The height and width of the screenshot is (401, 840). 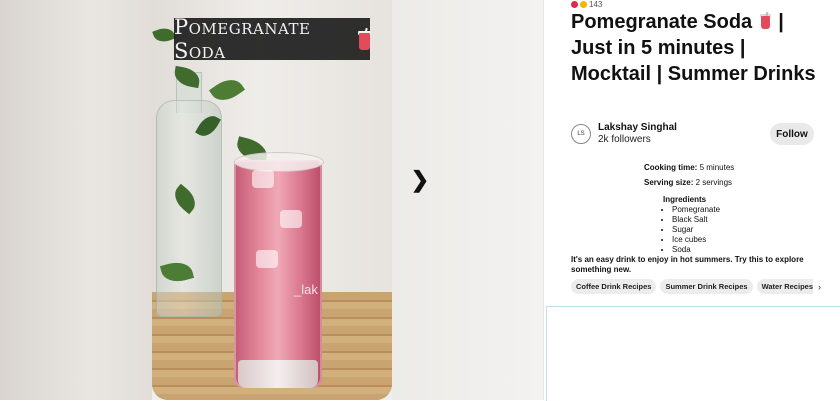 What do you see at coordinates (574, 4) in the screenshot?
I see `heart-reaction-icon` at bounding box center [574, 4].